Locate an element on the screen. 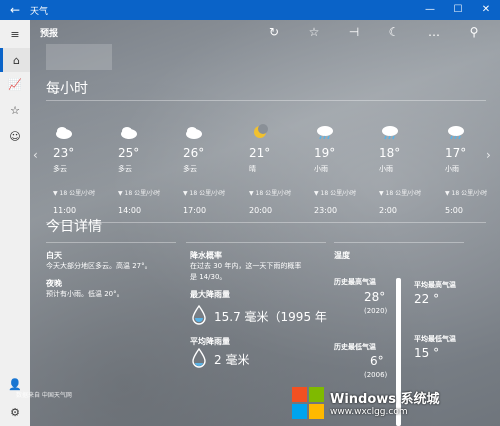 This screenshot has height=426, width=500. avg-rain-label: 平均降雨量 is located at coordinates (210, 341).